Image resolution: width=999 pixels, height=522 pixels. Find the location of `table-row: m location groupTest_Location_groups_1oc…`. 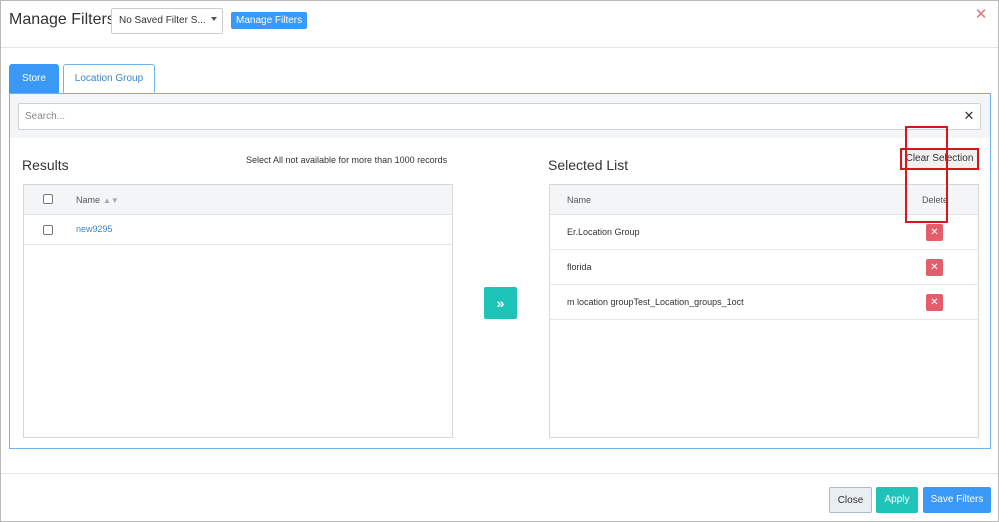

table-row: m location groupTest_Location_groups_1oc… is located at coordinates (764, 302).